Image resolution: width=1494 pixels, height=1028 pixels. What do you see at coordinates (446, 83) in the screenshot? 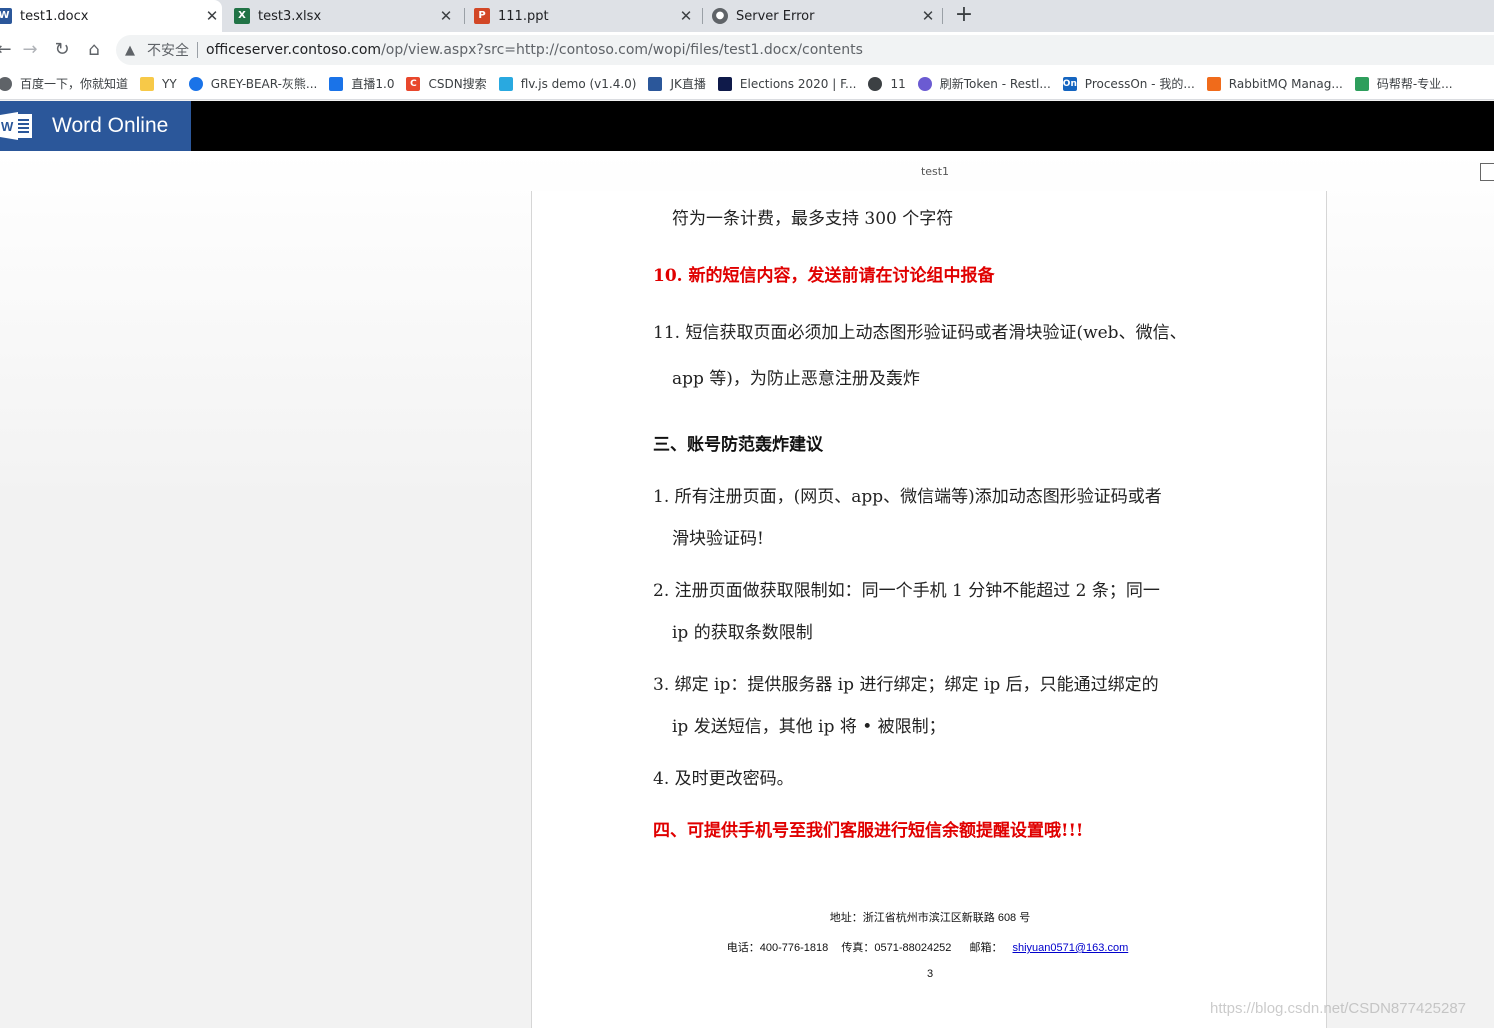
I see `bookmark-item: C CSDN搜索` at bounding box center [446, 83].